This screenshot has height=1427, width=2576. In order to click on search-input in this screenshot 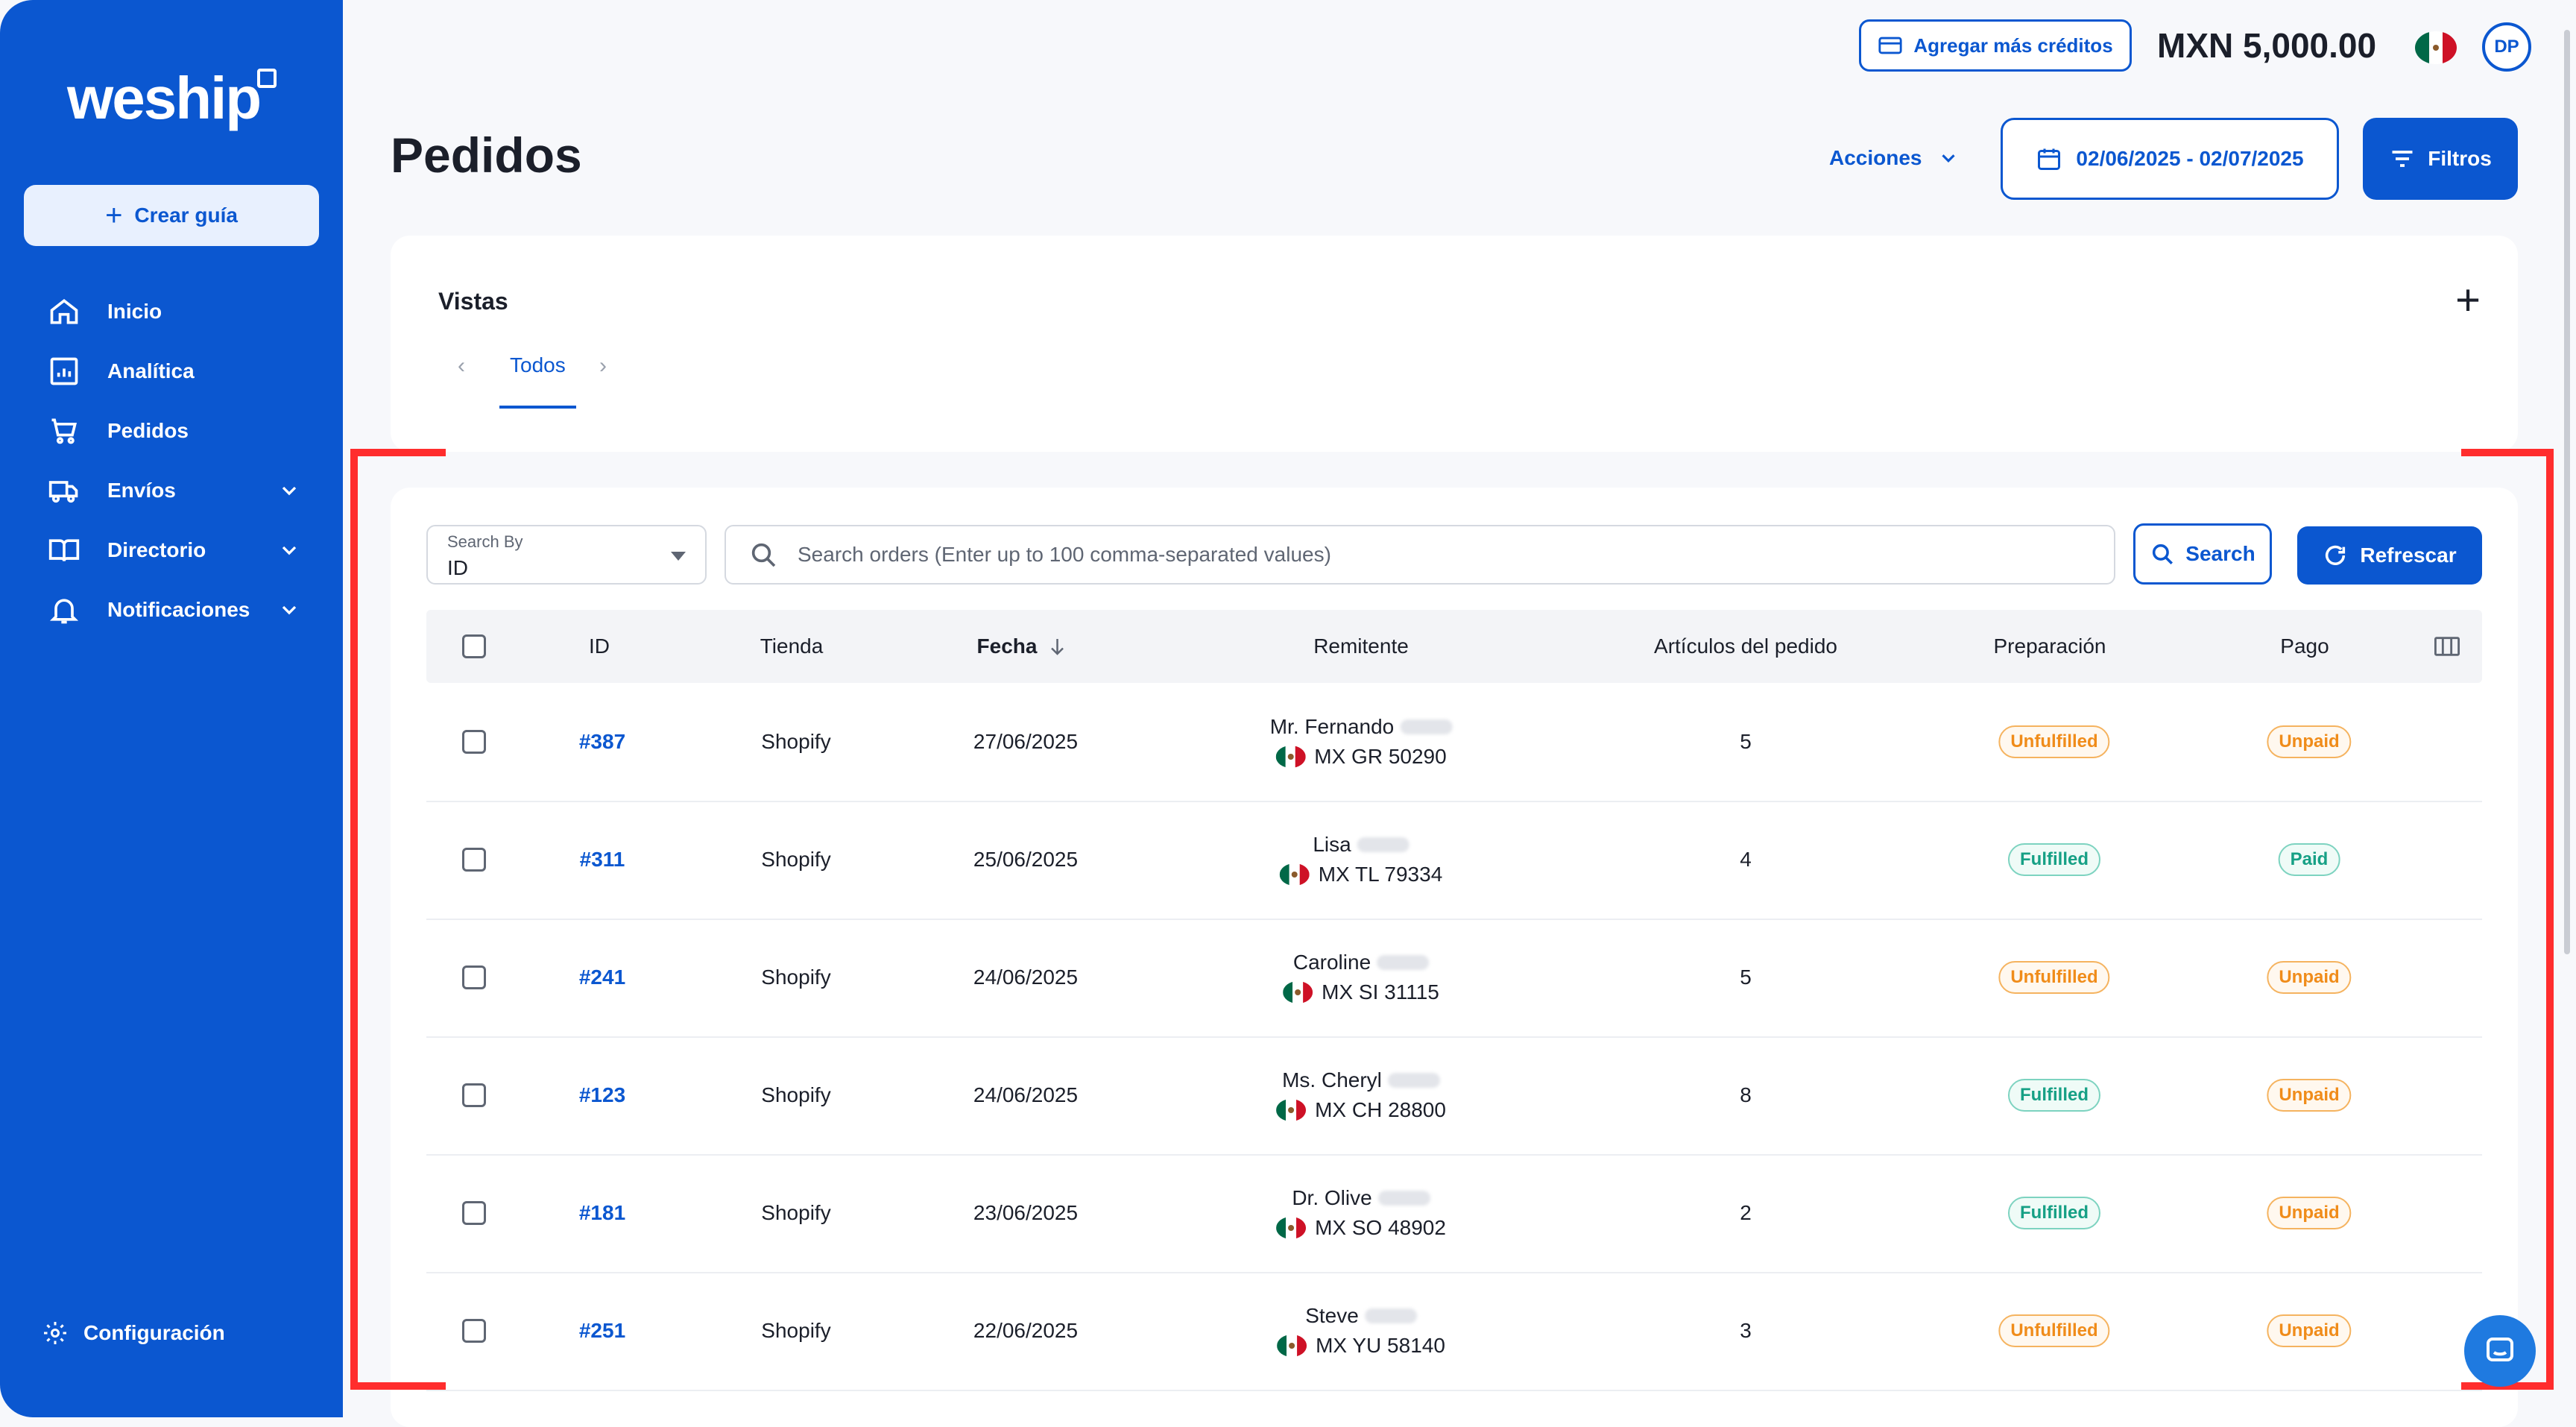, I will do `click(1431, 554)`.